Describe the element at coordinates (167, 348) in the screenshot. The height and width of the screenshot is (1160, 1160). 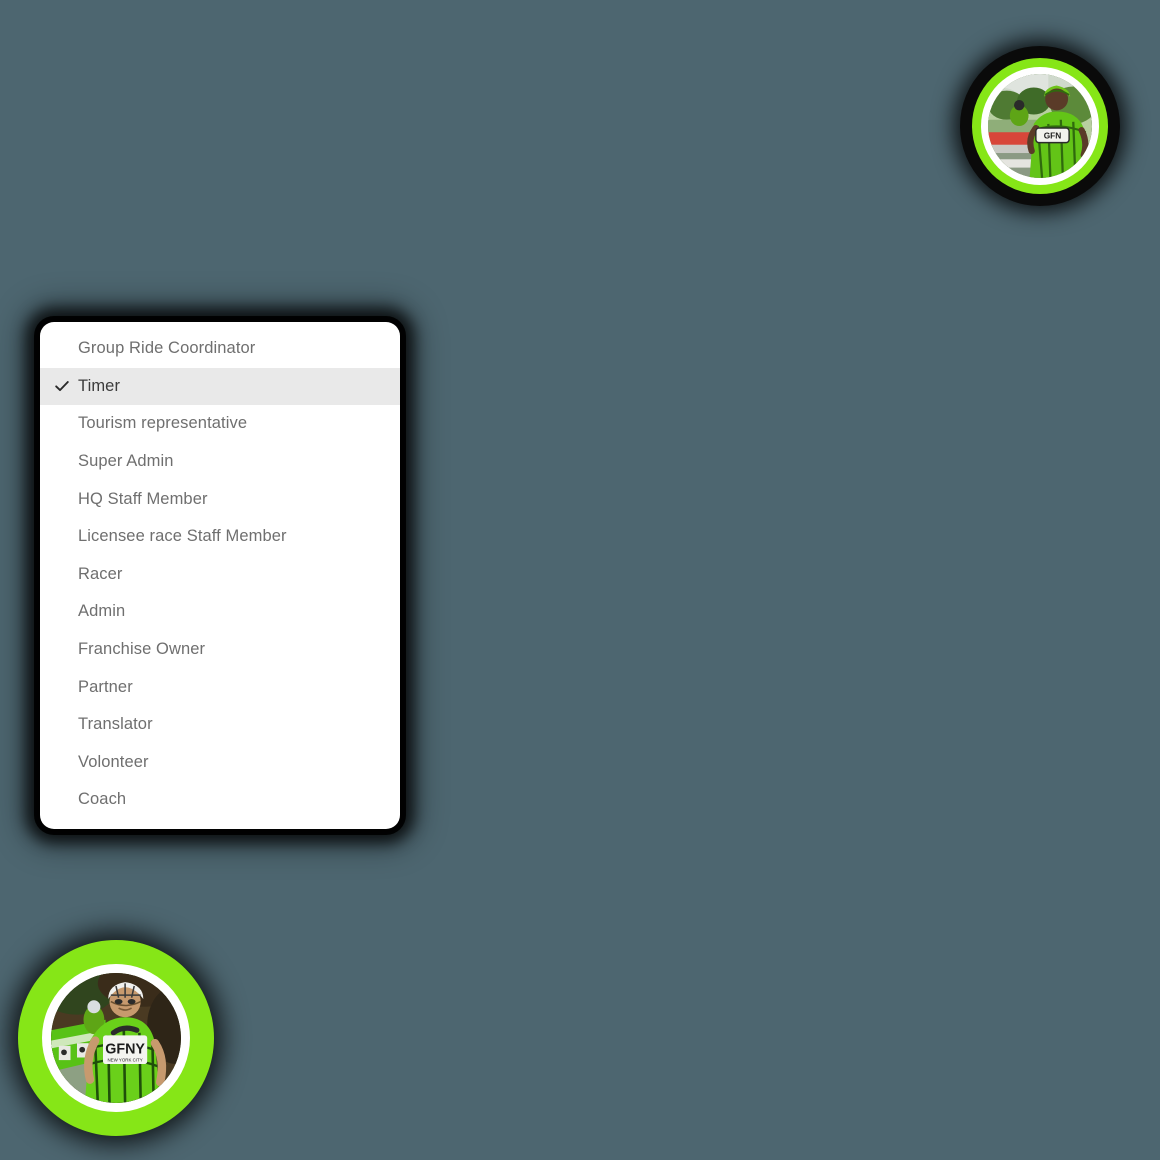
I see `menu-item-label: Group Ride Coordinator` at that location.